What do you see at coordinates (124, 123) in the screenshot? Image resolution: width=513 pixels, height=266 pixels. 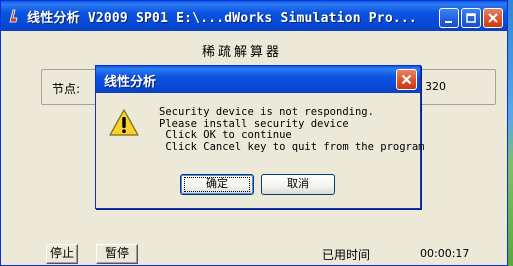 I see `warning-icon` at bounding box center [124, 123].